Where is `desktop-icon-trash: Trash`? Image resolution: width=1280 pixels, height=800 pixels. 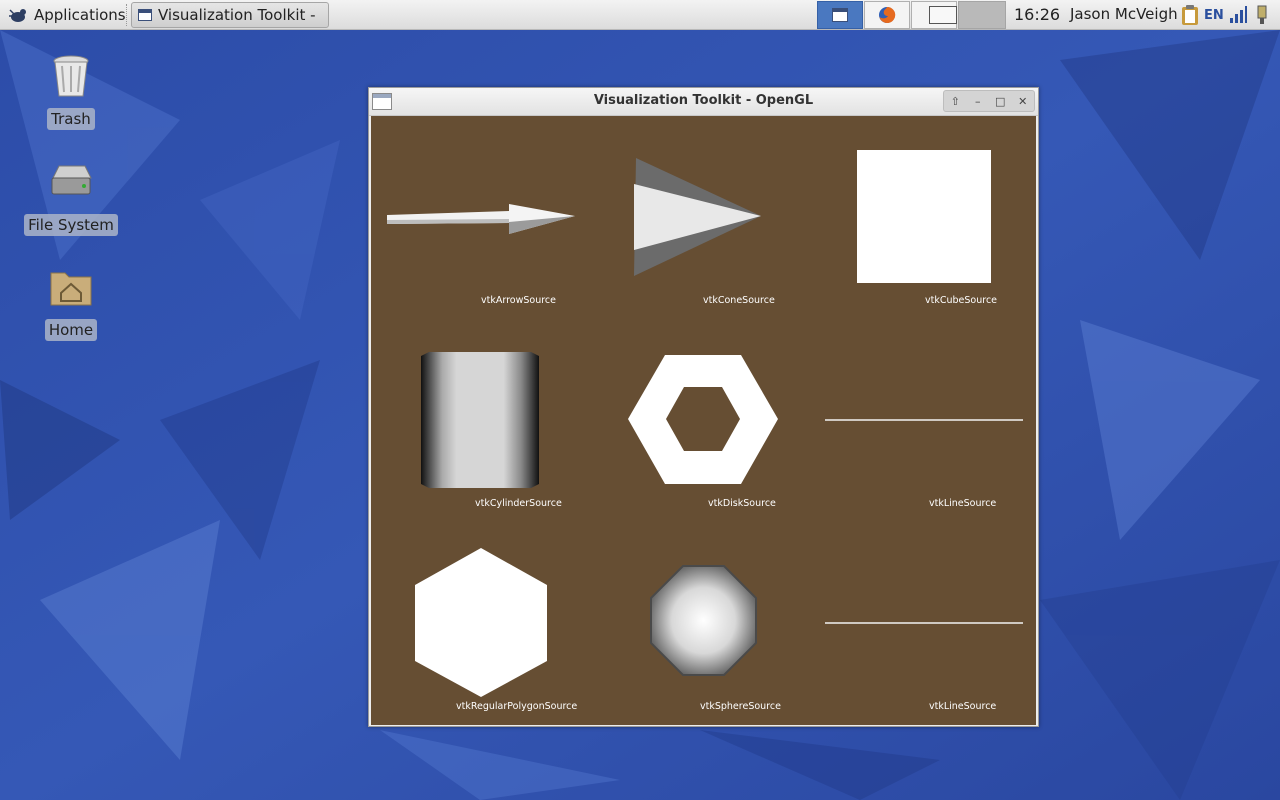
desktop-icon-trash: Trash is located at coordinates (71, 91).